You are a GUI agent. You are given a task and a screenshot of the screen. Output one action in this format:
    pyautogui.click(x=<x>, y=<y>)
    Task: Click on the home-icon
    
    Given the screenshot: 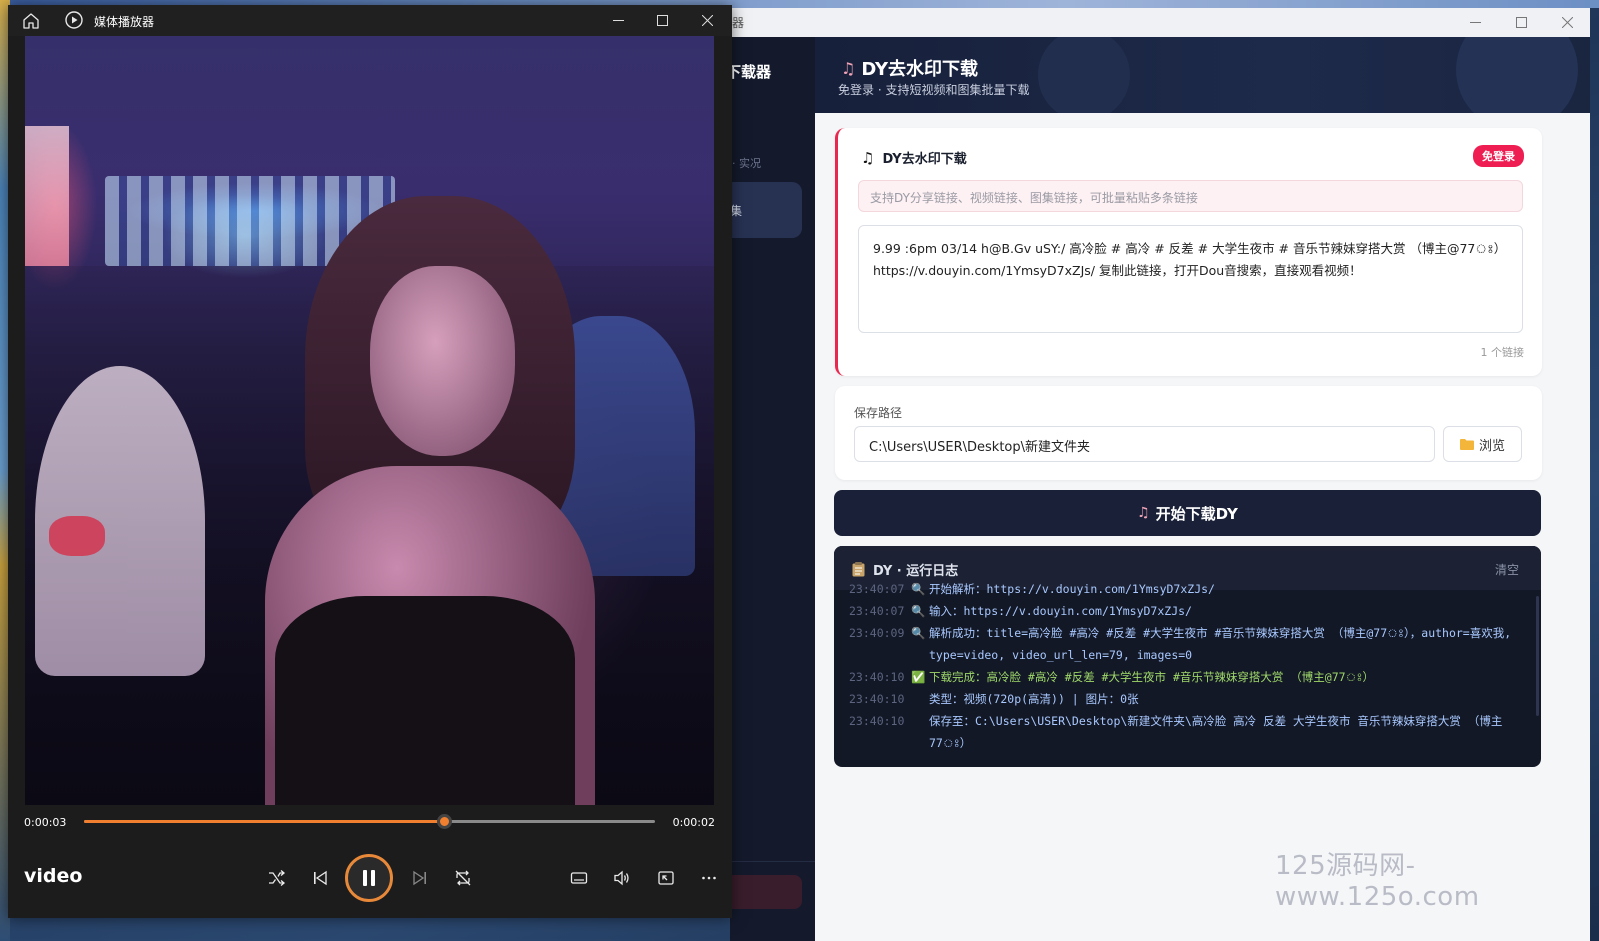 What is the action you would take?
    pyautogui.click(x=31, y=21)
    